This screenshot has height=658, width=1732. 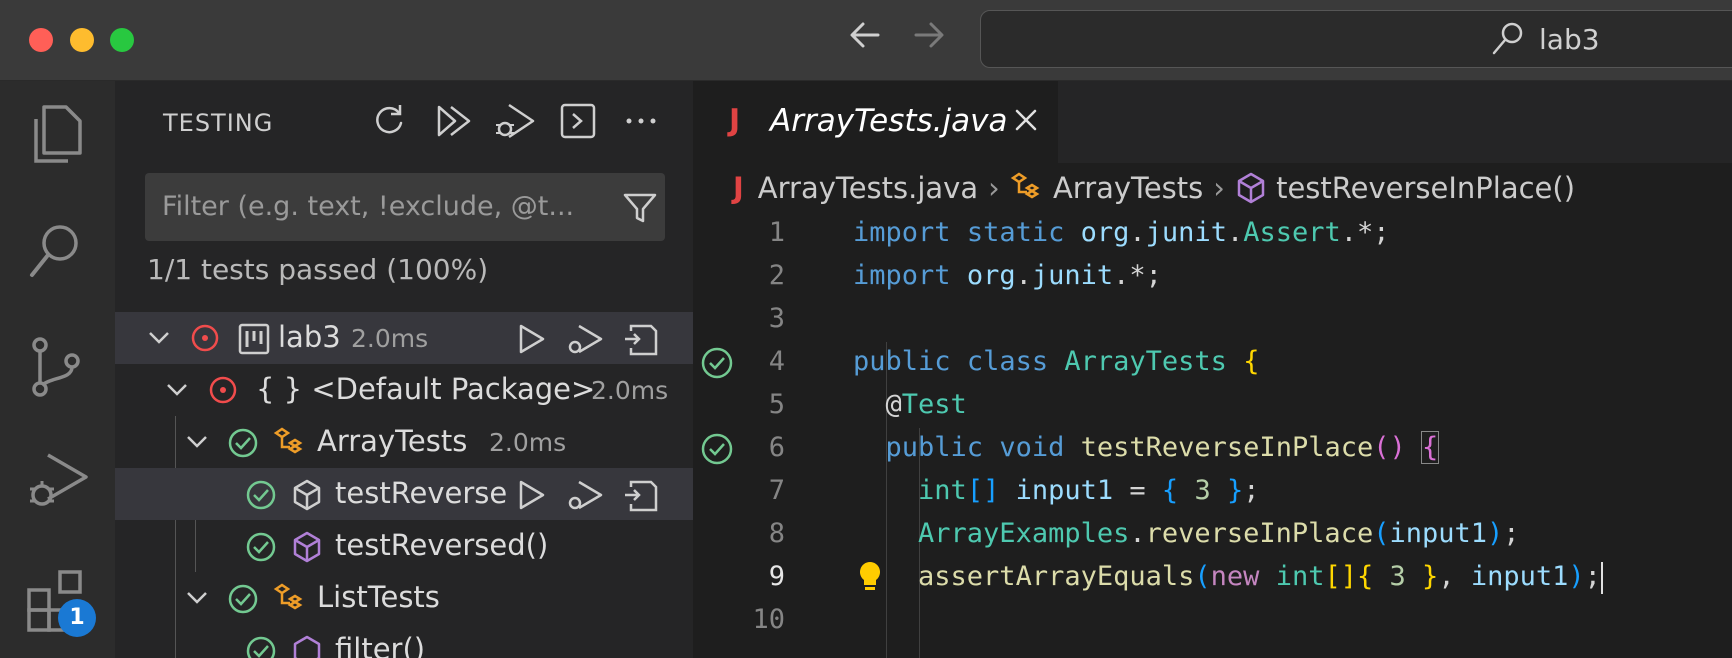 I want to click on breadcrumb-class: ArrayTests, so click(x=1128, y=188).